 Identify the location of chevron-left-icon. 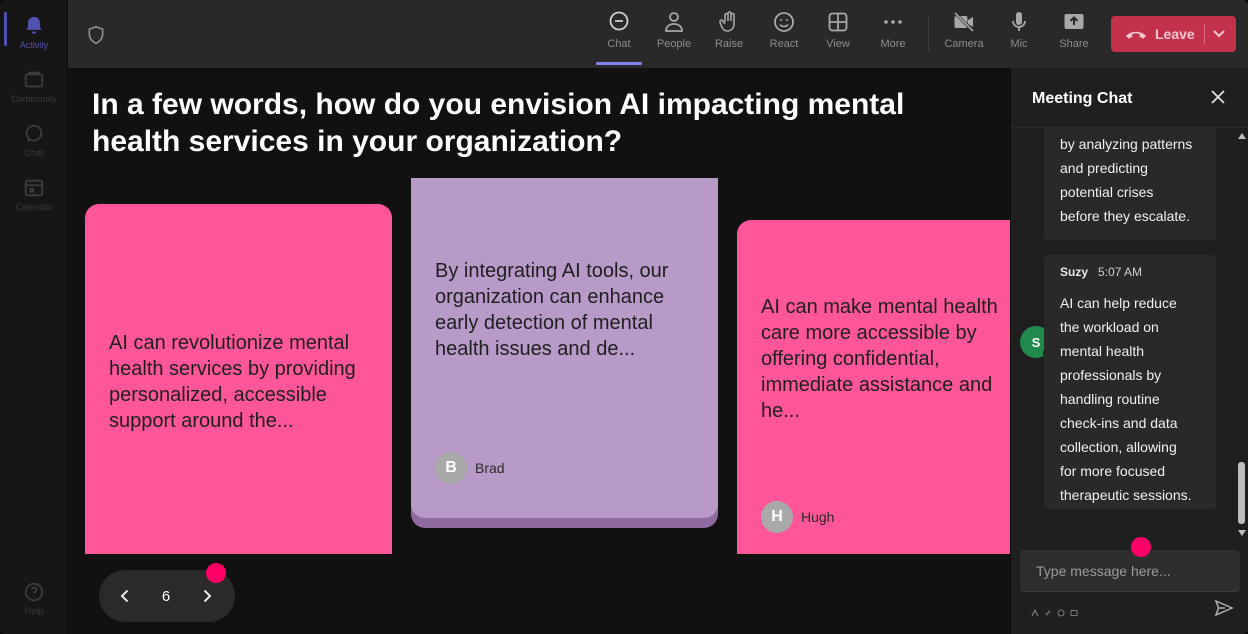
(124, 596).